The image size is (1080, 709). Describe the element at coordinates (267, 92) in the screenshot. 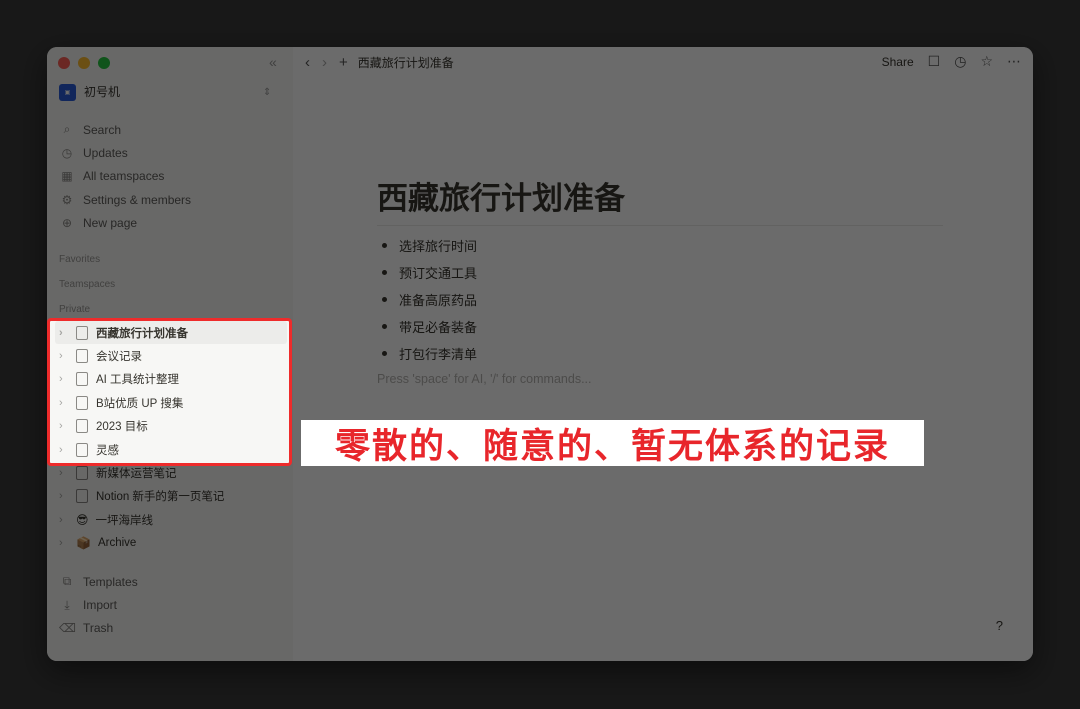

I see `workspace-switch-icon: ⇕` at that location.